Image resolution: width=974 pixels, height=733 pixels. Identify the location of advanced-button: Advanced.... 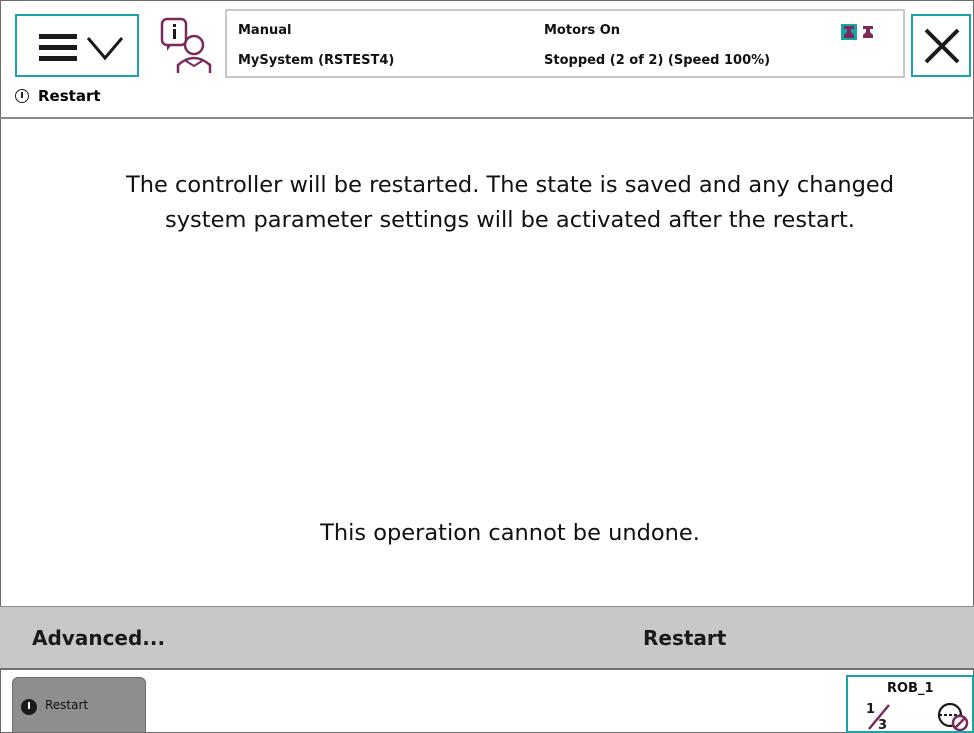
(98, 638).